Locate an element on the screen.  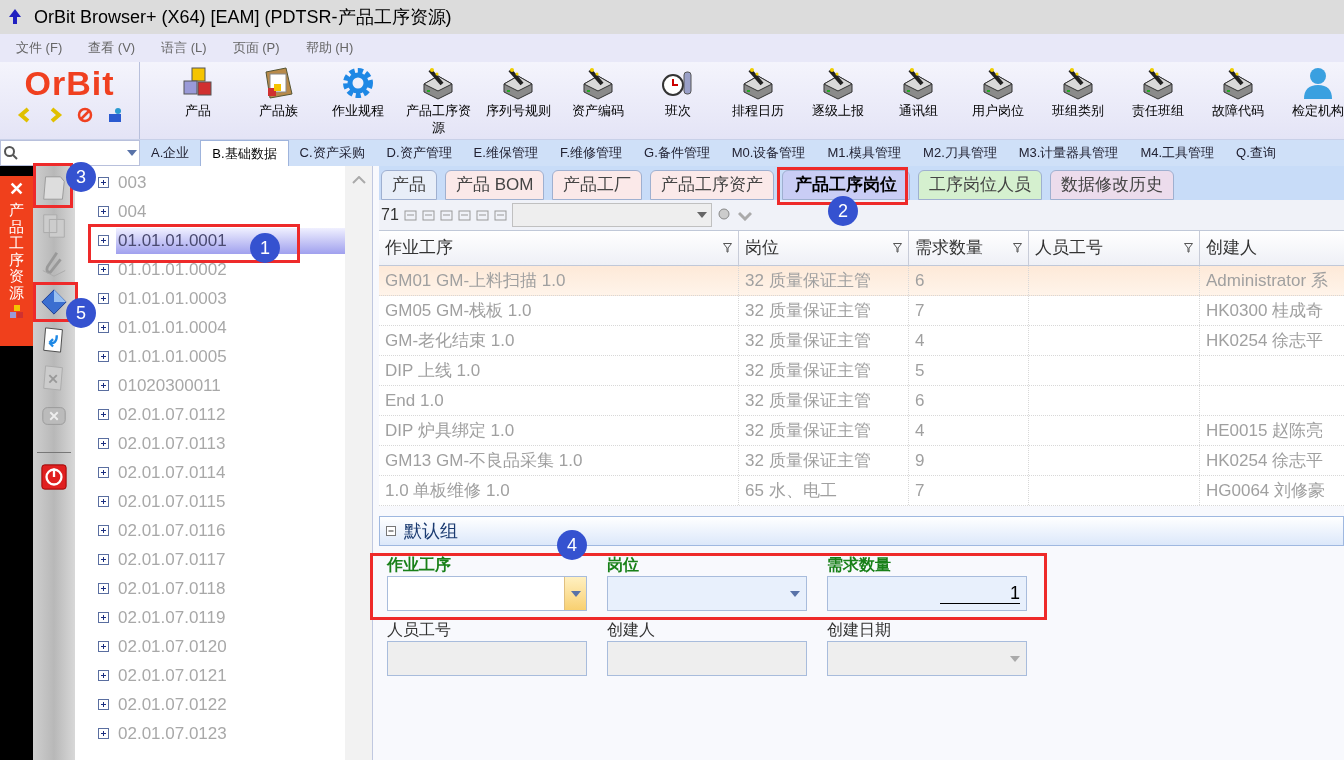
side-tab-label: 产品工序资源 is located at coordinates (16, 251).